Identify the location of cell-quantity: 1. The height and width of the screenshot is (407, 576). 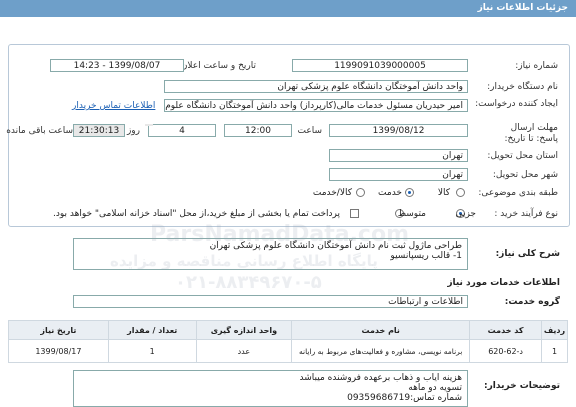
(152, 351).